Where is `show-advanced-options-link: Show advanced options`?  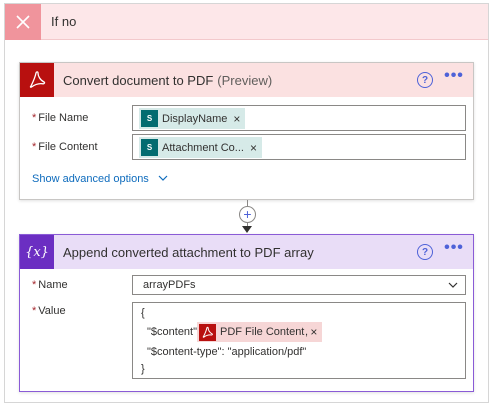 show-advanced-options-link: Show advanced options is located at coordinates (100, 179).